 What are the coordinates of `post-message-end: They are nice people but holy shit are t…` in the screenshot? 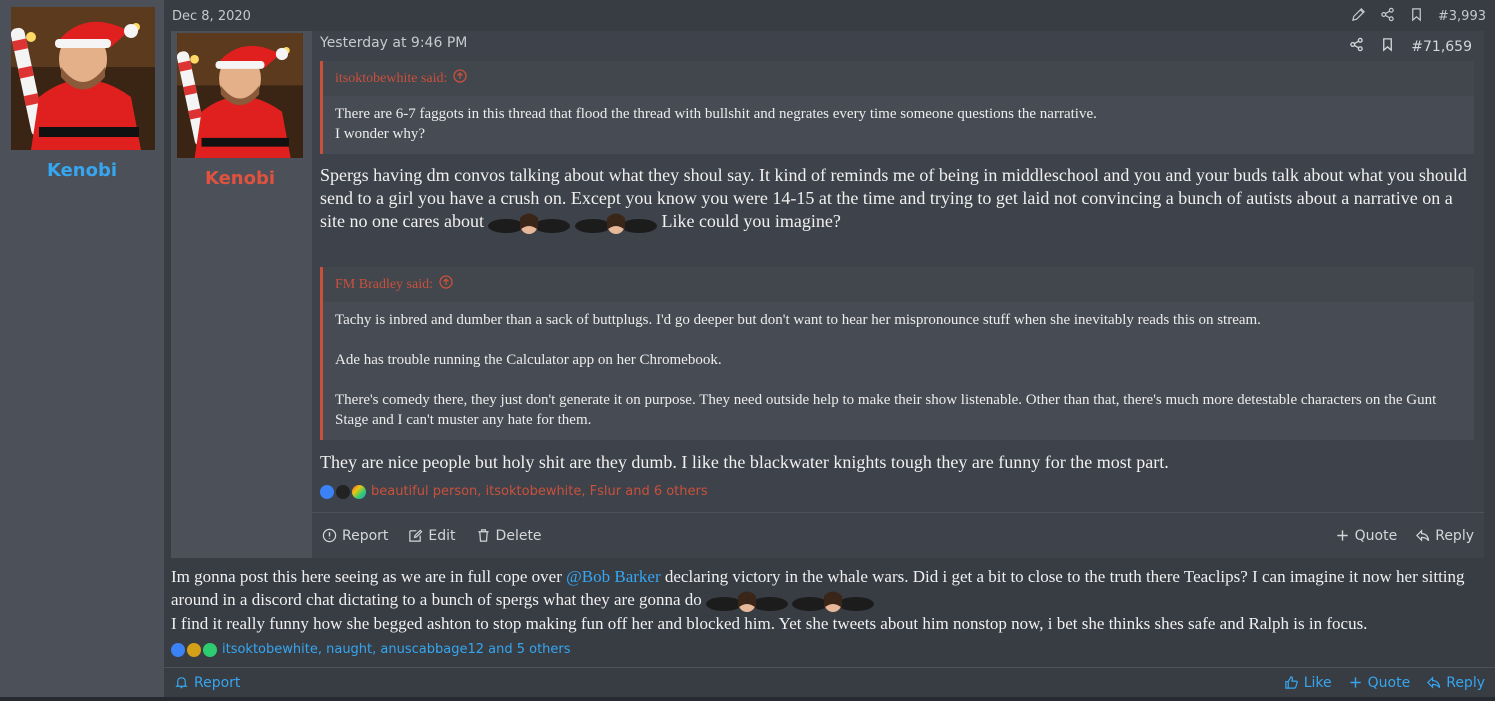 It's located at (744, 462).